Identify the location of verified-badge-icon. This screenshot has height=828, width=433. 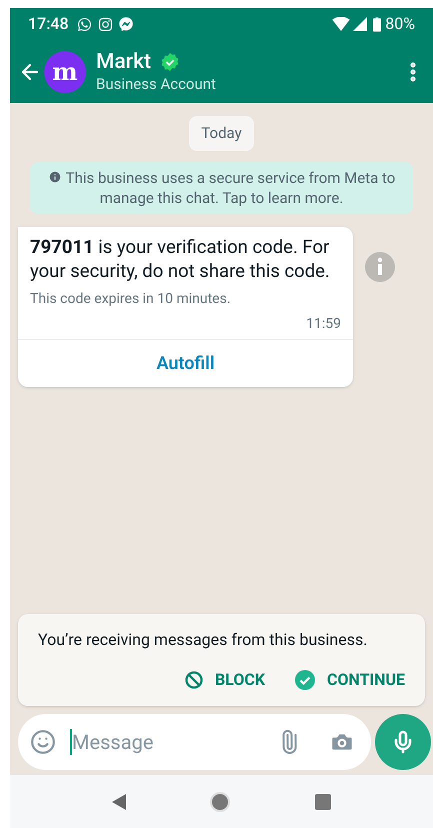
(170, 61).